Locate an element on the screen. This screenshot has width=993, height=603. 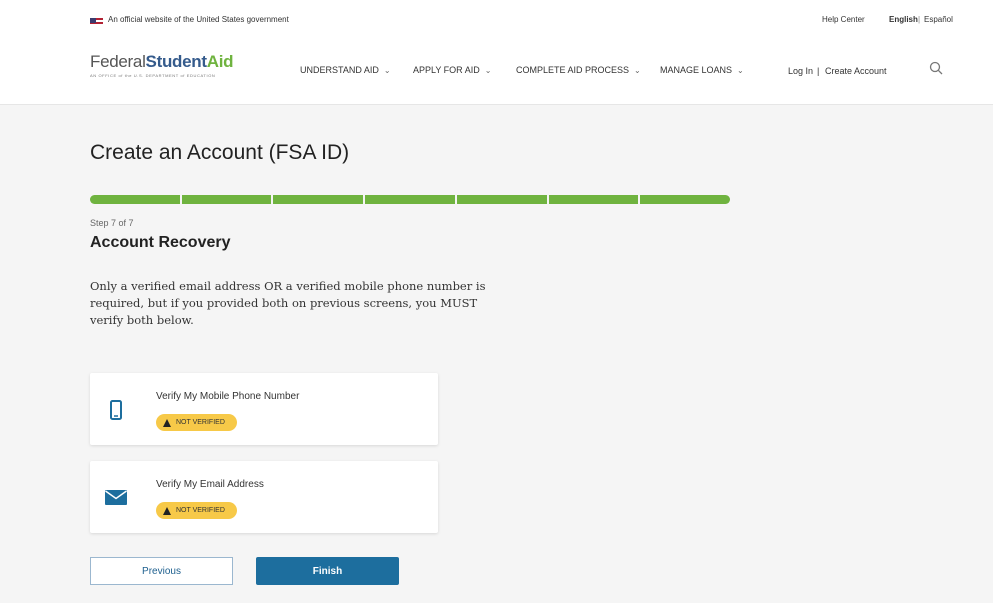
progress-bar is located at coordinates (410, 199).